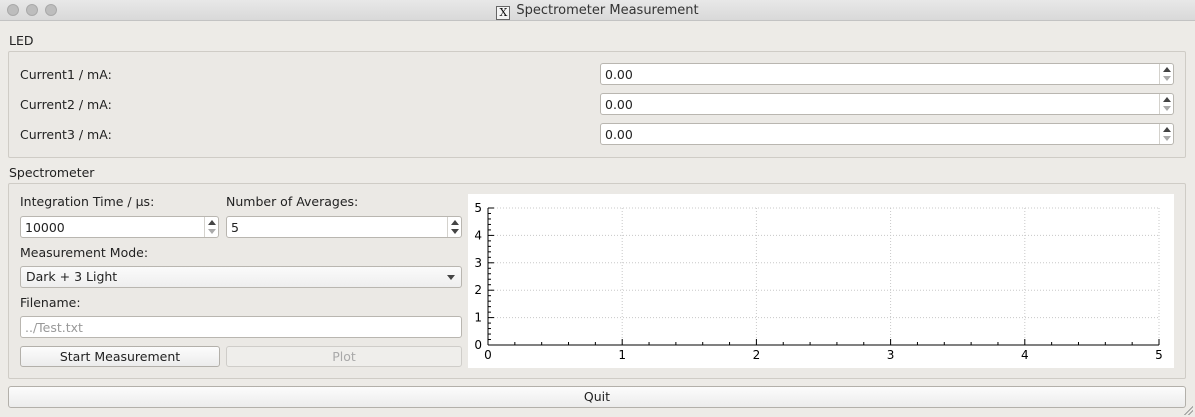  Describe the element at coordinates (488, 355) in the screenshot. I see `x-tick-label: 0` at that location.